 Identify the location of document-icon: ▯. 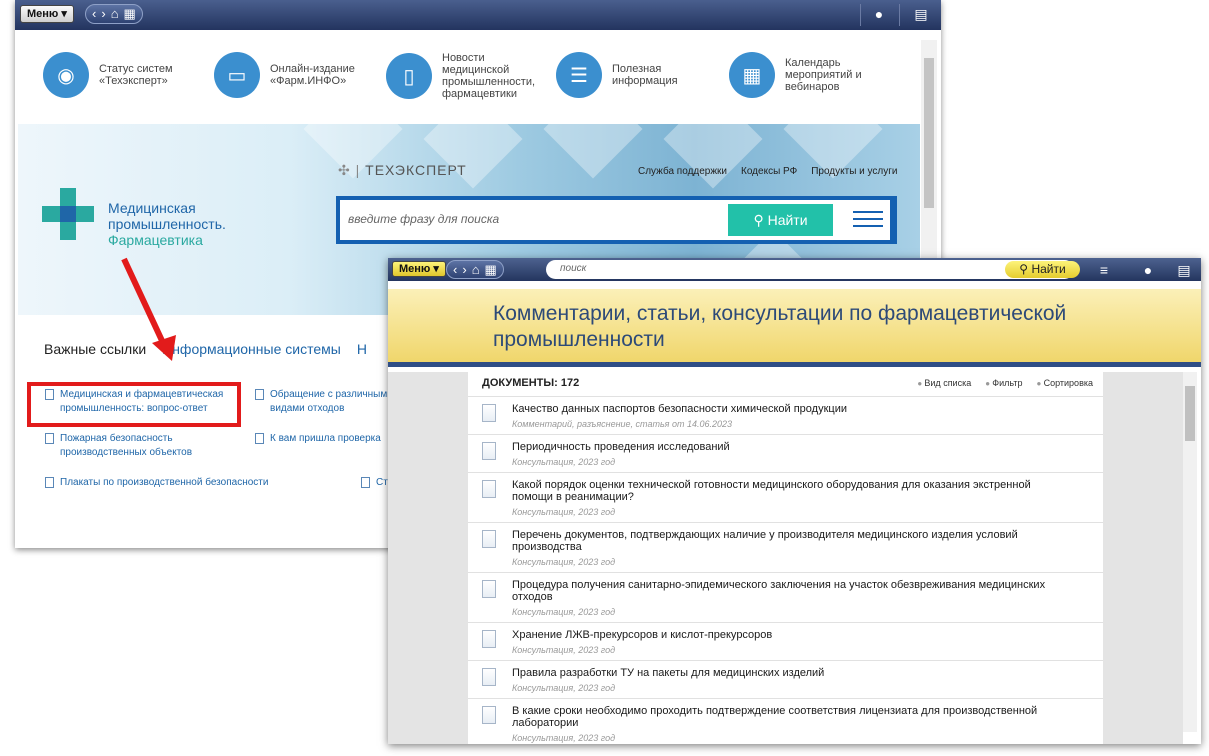
(409, 76).